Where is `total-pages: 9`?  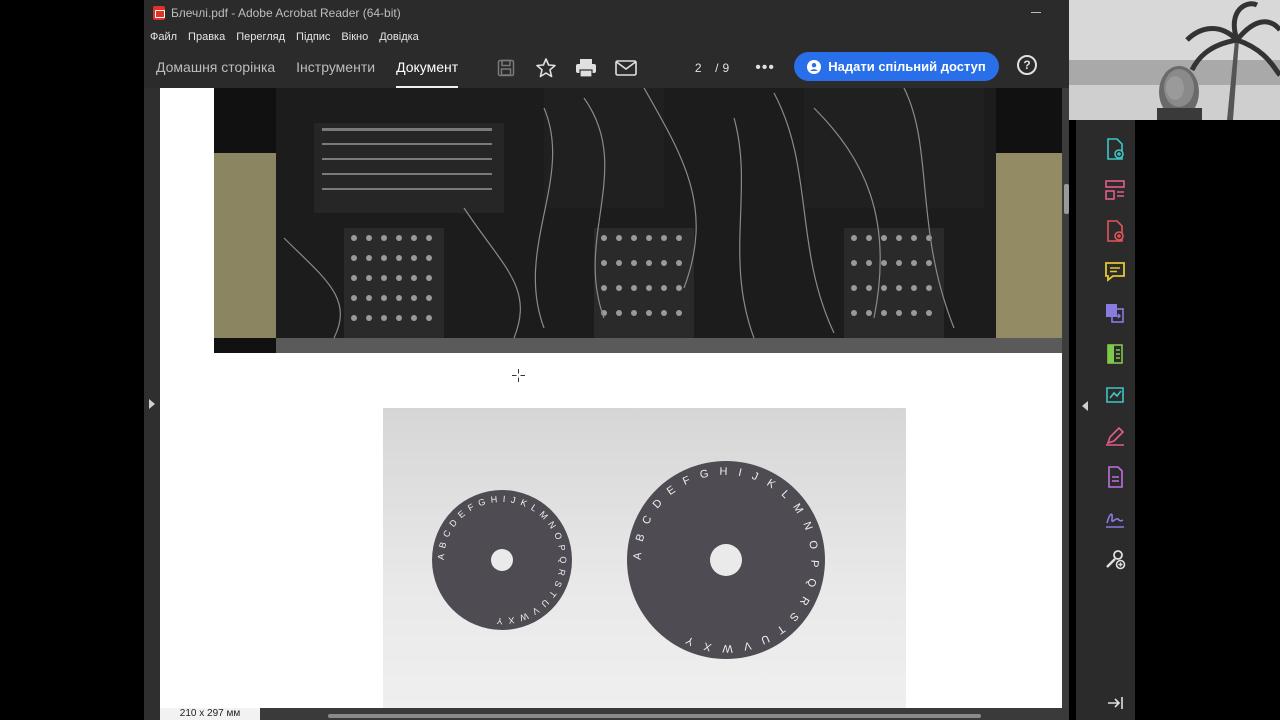
total-pages: 9 is located at coordinates (726, 68).